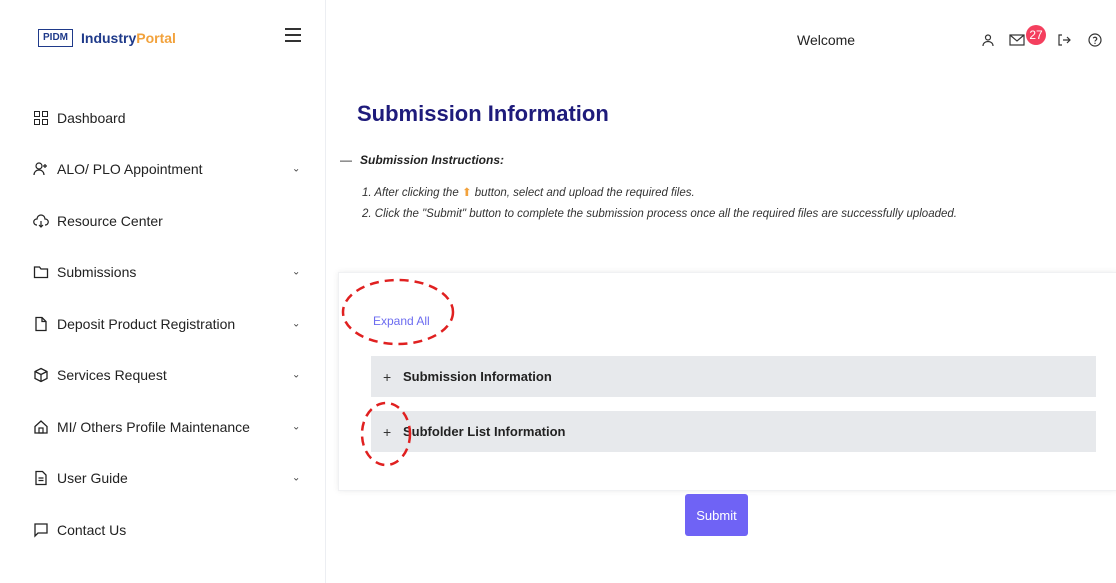 The height and width of the screenshot is (583, 1116). I want to click on mail-icon, so click(1017, 40).